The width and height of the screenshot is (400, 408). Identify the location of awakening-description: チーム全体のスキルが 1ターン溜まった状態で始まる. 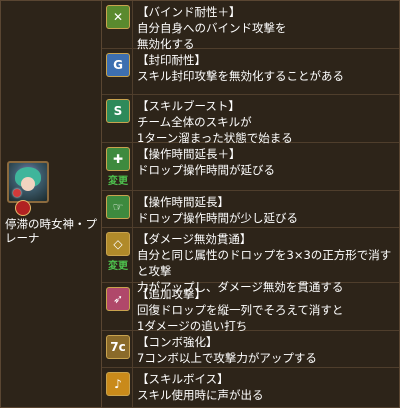
(215, 130).